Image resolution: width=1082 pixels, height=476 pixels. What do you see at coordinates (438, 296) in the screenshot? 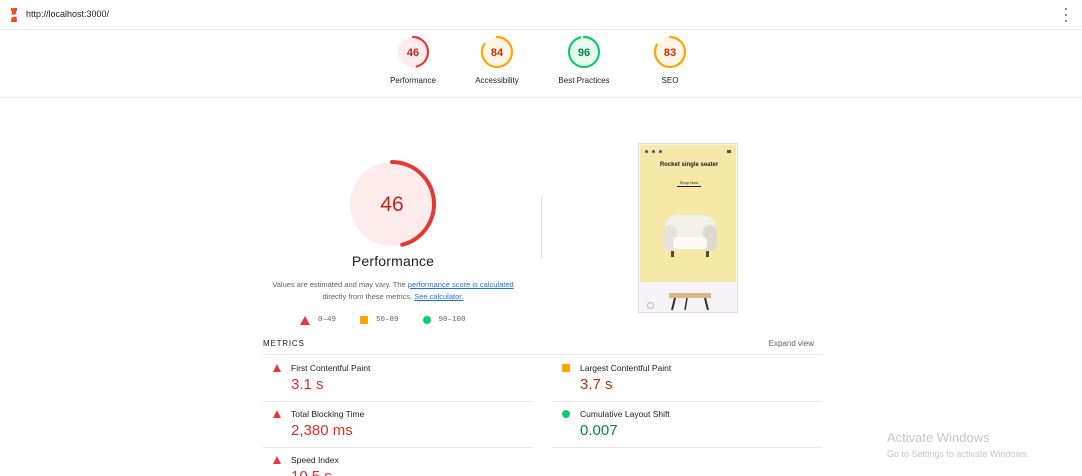
I see `see-calculator-link: See calculator.` at bounding box center [438, 296].